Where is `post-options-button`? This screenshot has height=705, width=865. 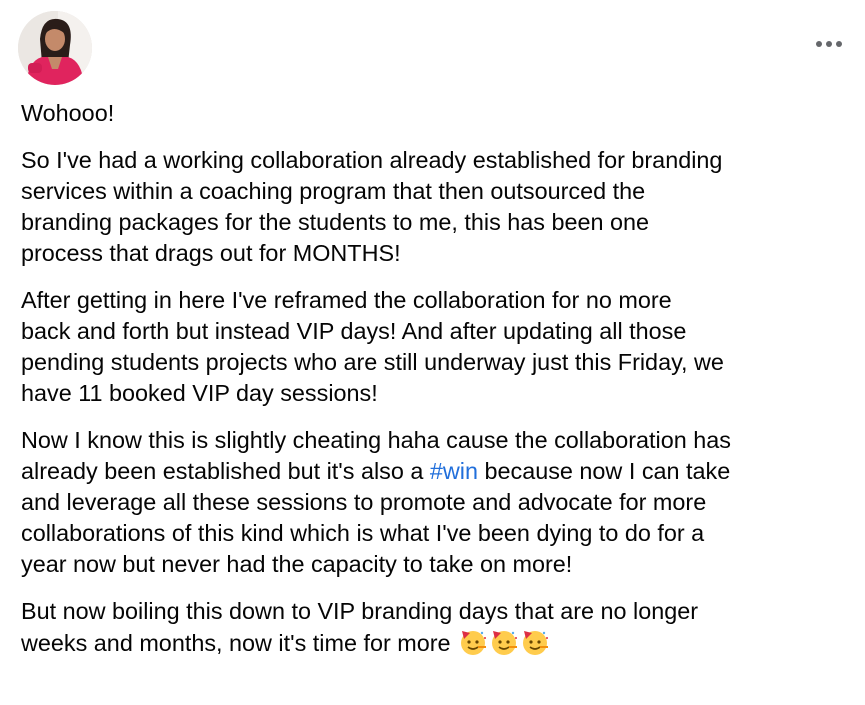 post-options-button is located at coordinates (829, 44).